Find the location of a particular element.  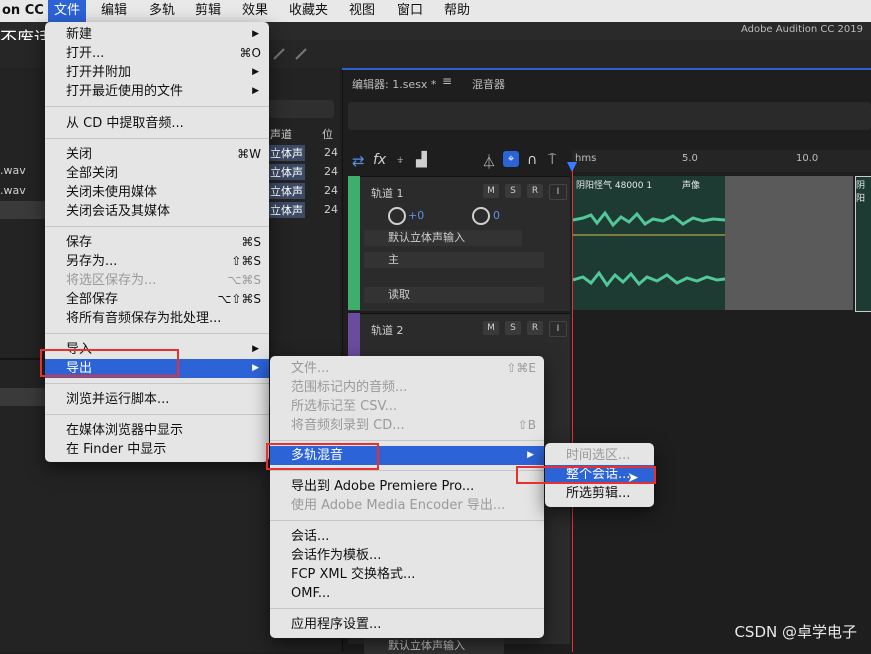

clip-title: 阴阳怪气 48000 1 is located at coordinates (614, 186).